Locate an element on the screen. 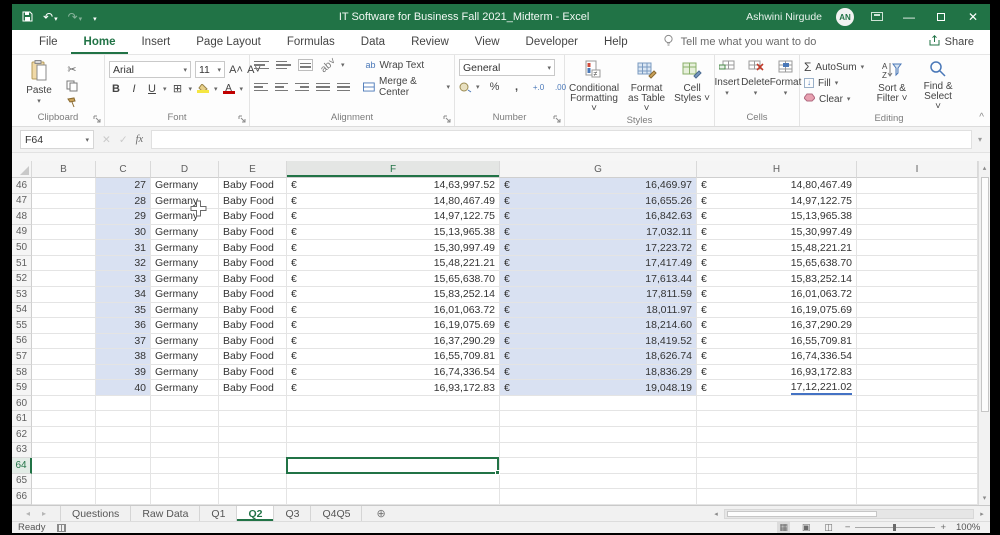 The height and width of the screenshot is (535, 1000). cancel-icon: ✕ is located at coordinates (106, 140).